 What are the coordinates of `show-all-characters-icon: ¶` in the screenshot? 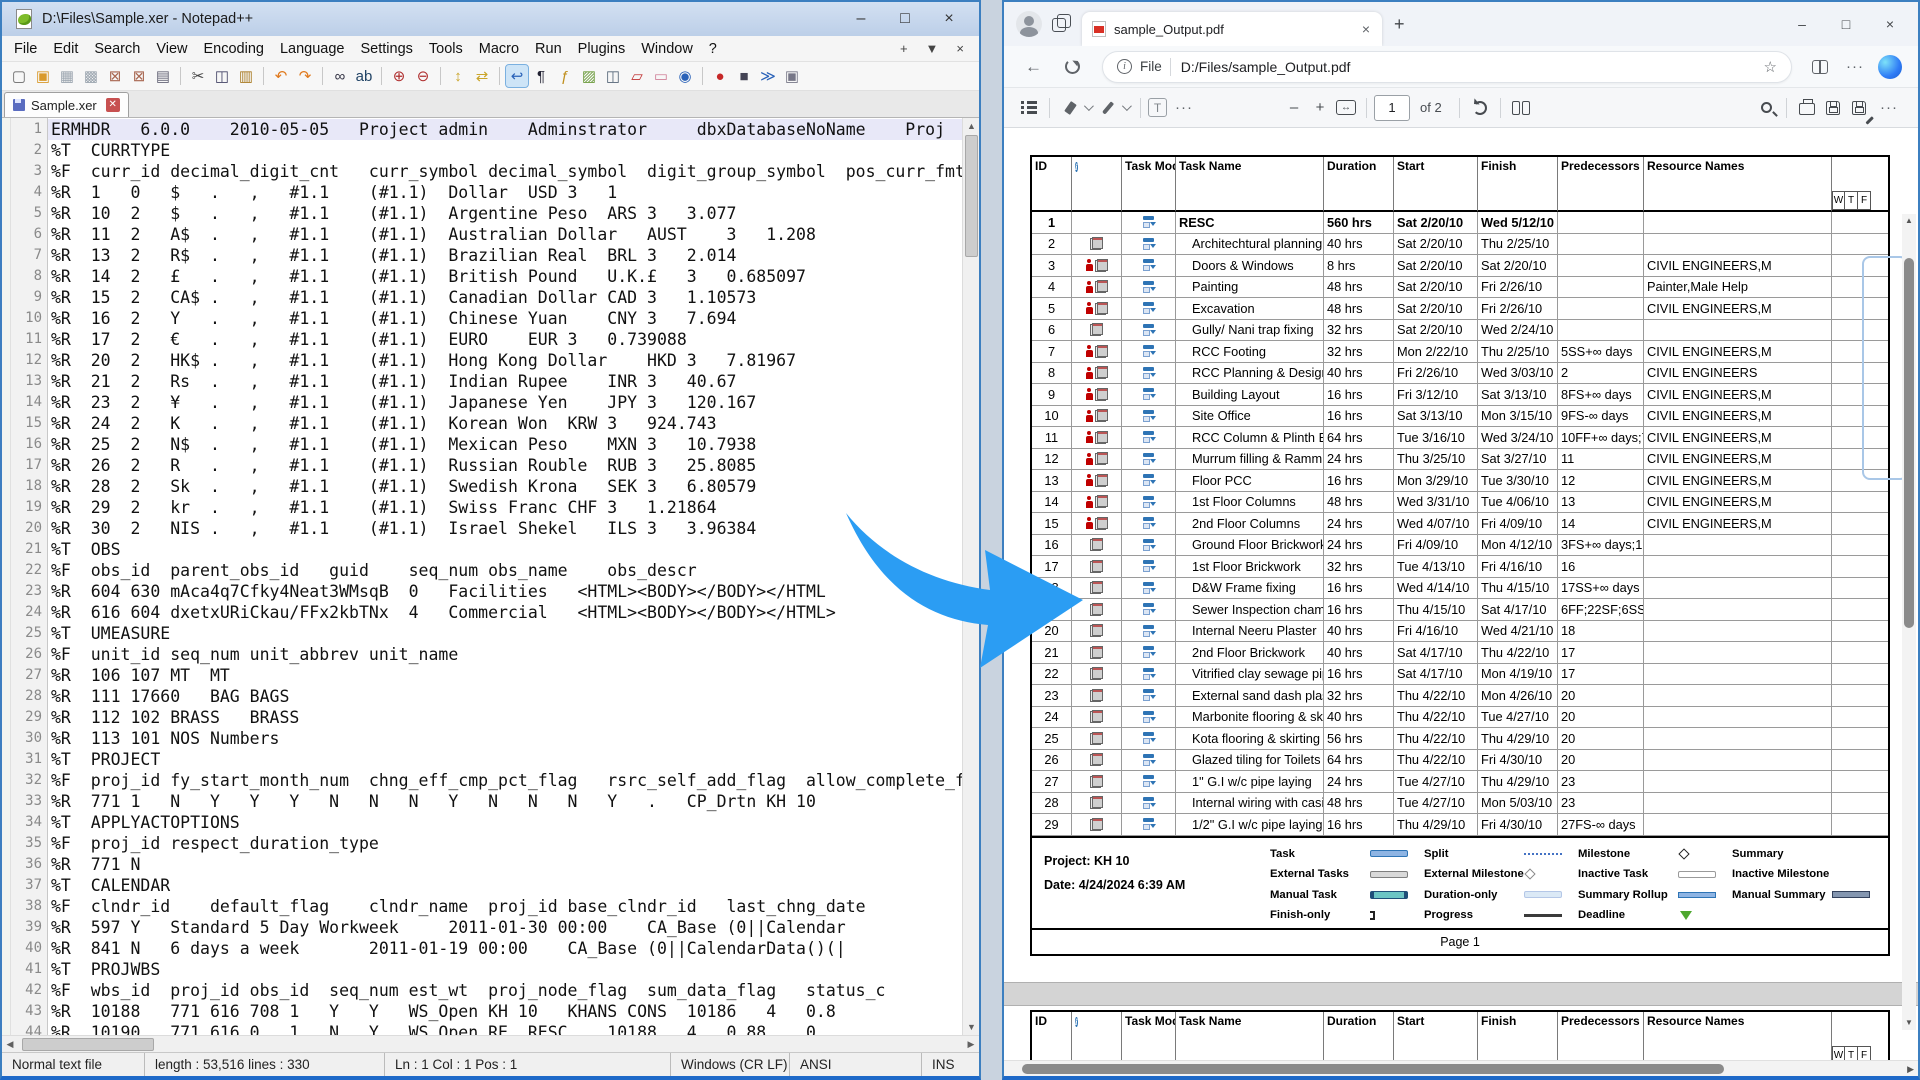 It's located at (541, 76).